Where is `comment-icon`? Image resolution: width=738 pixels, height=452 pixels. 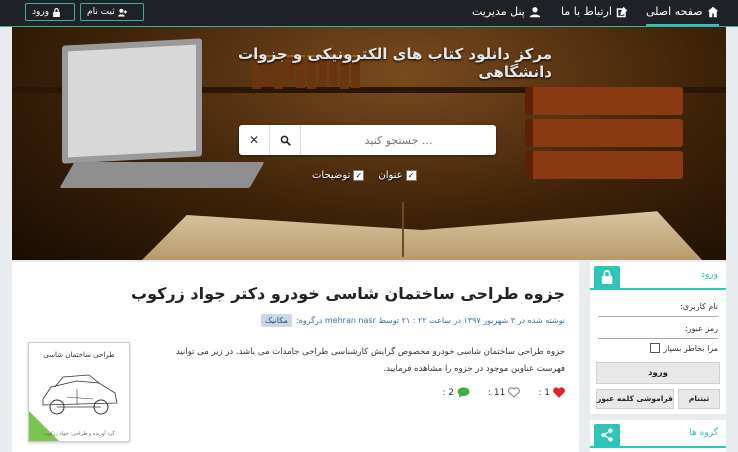 comment-icon is located at coordinates (463, 392).